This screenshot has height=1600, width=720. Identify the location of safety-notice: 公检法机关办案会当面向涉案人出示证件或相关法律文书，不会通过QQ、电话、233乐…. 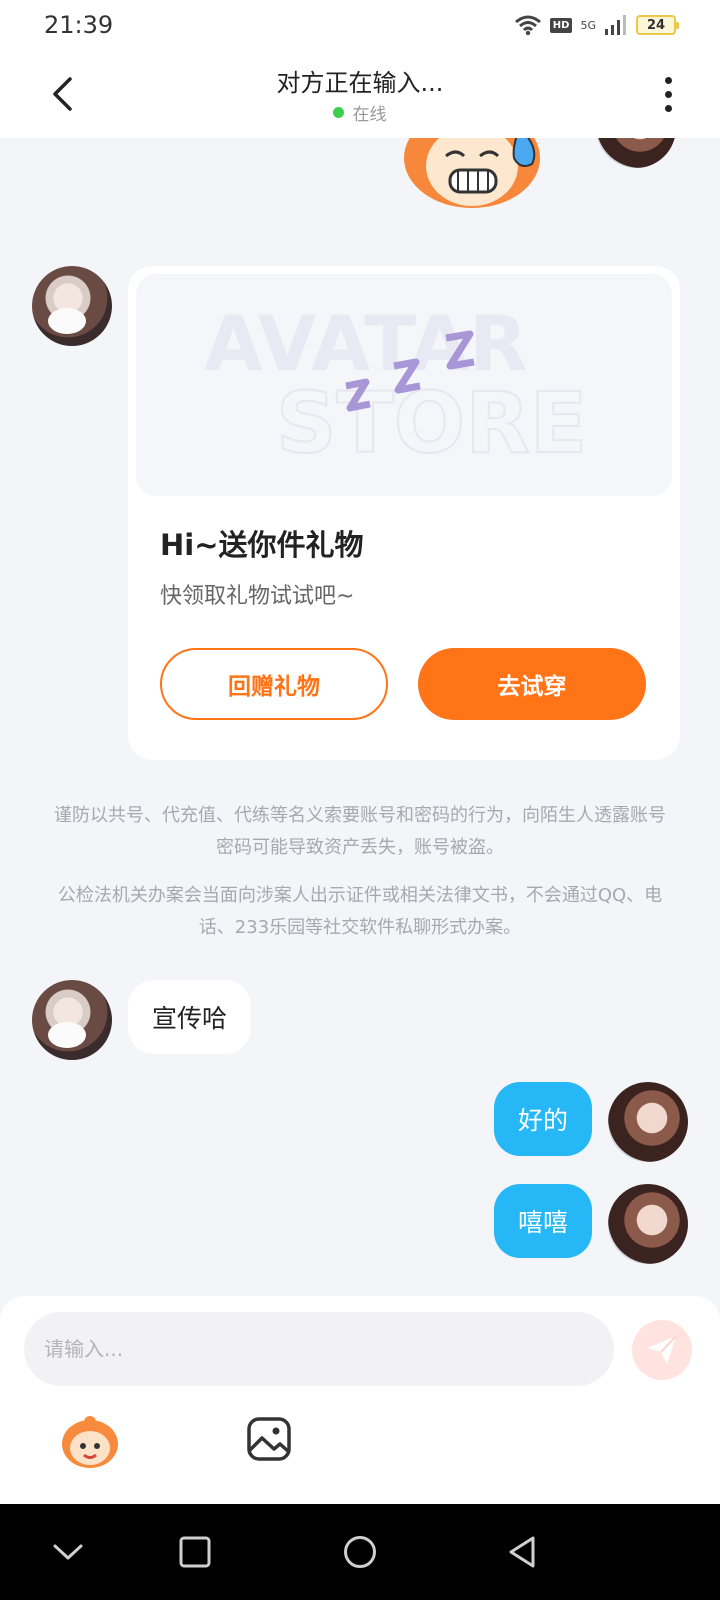
(360, 911).